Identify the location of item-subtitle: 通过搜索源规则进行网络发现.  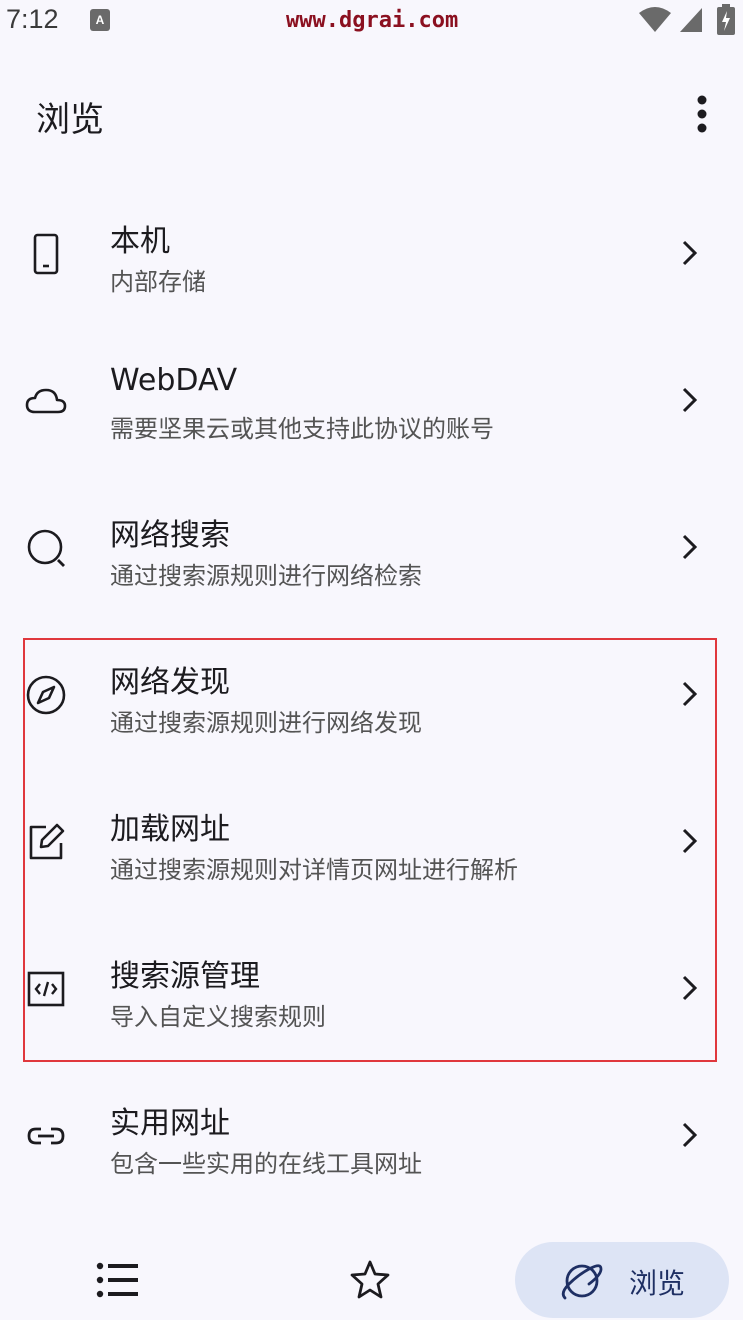
(266, 723).